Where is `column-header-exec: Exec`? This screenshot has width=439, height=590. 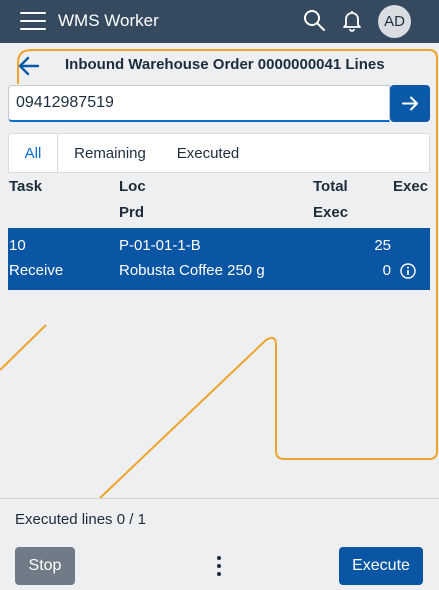
column-header-exec: Exec is located at coordinates (410, 186).